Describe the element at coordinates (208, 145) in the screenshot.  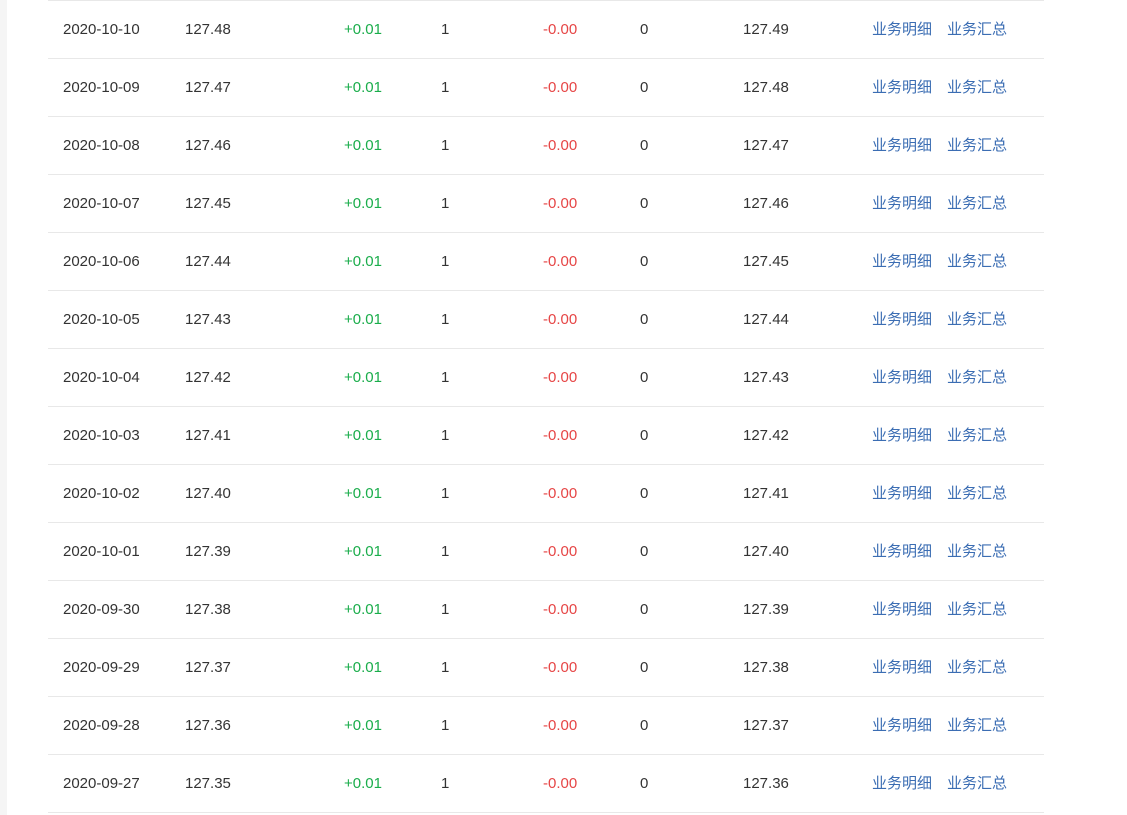
I see `value-cell: 127.46` at that location.